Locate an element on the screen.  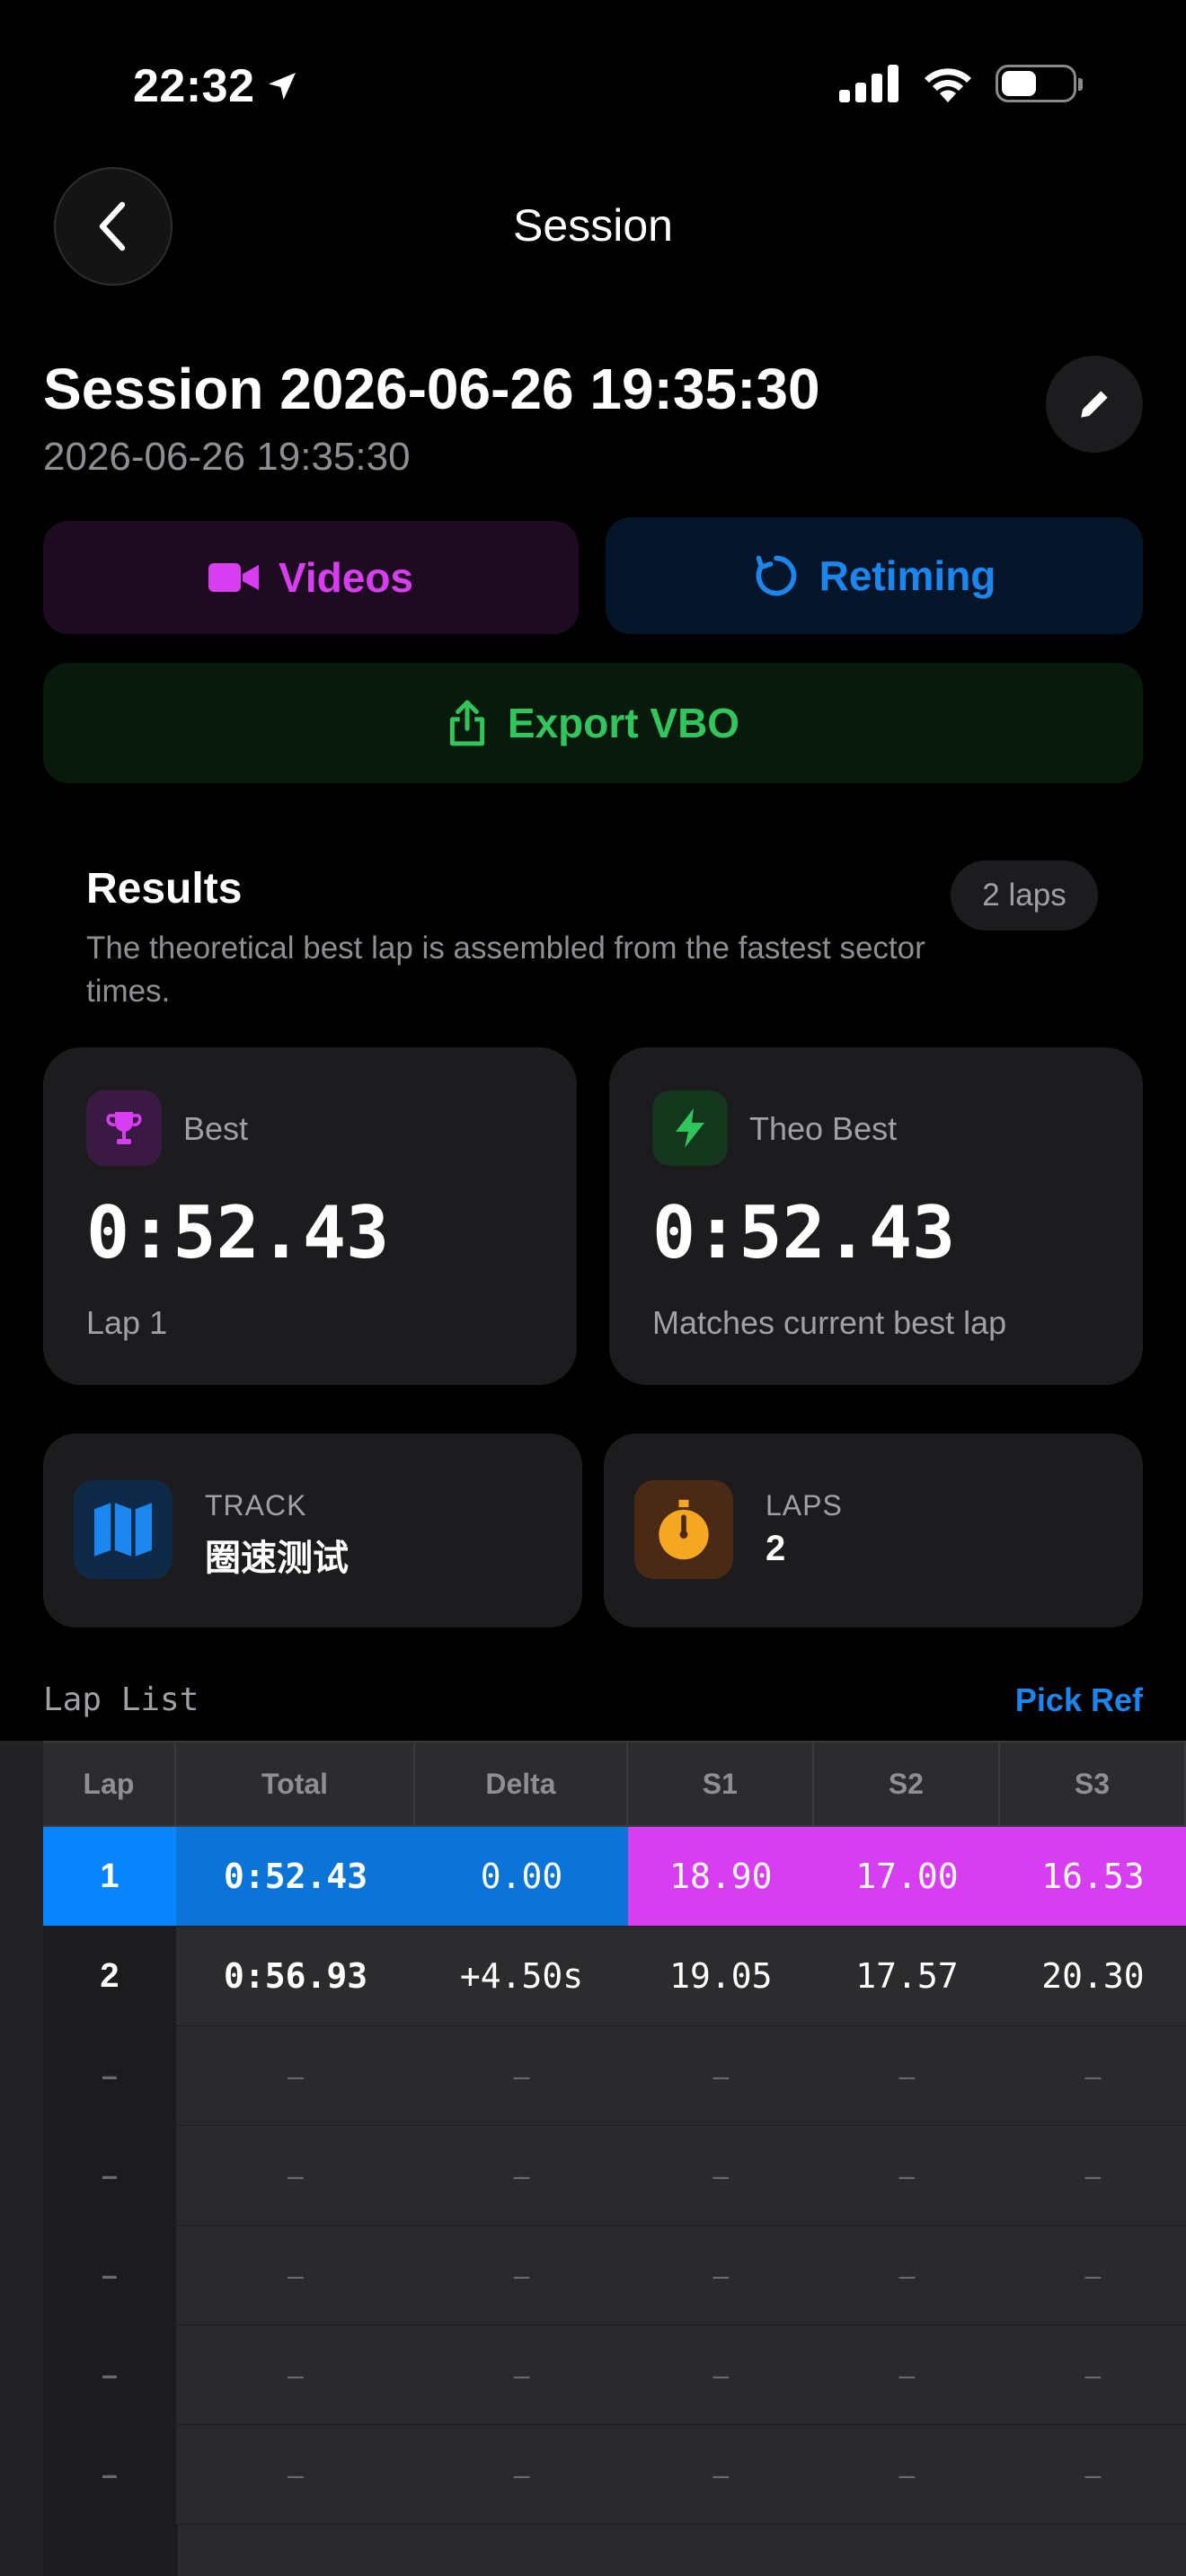
trophy-icon is located at coordinates (124, 1128).